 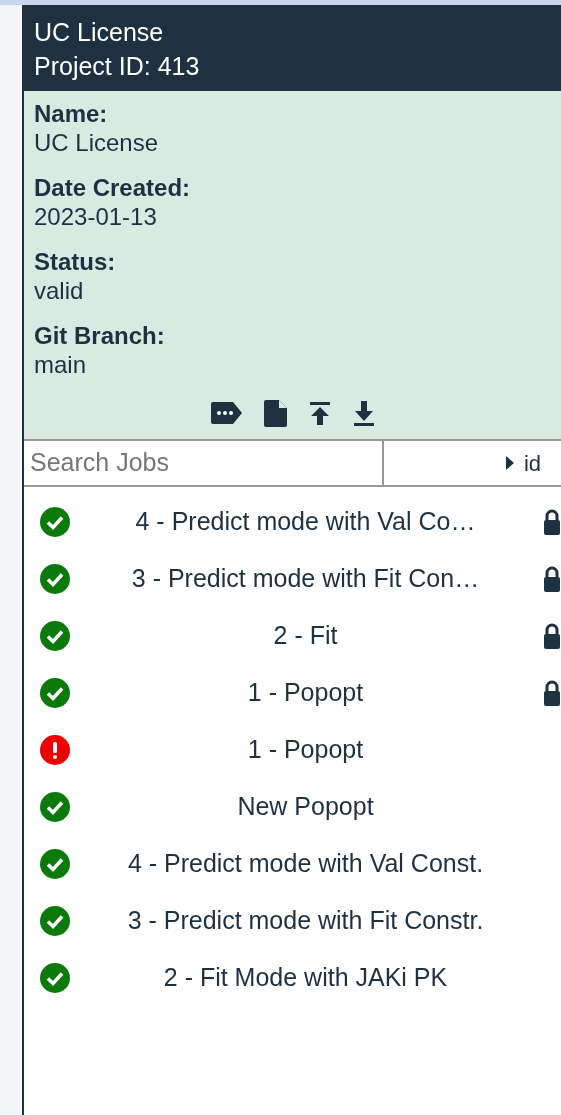 I want to click on field-value: 2023-01-13, so click(x=96, y=216).